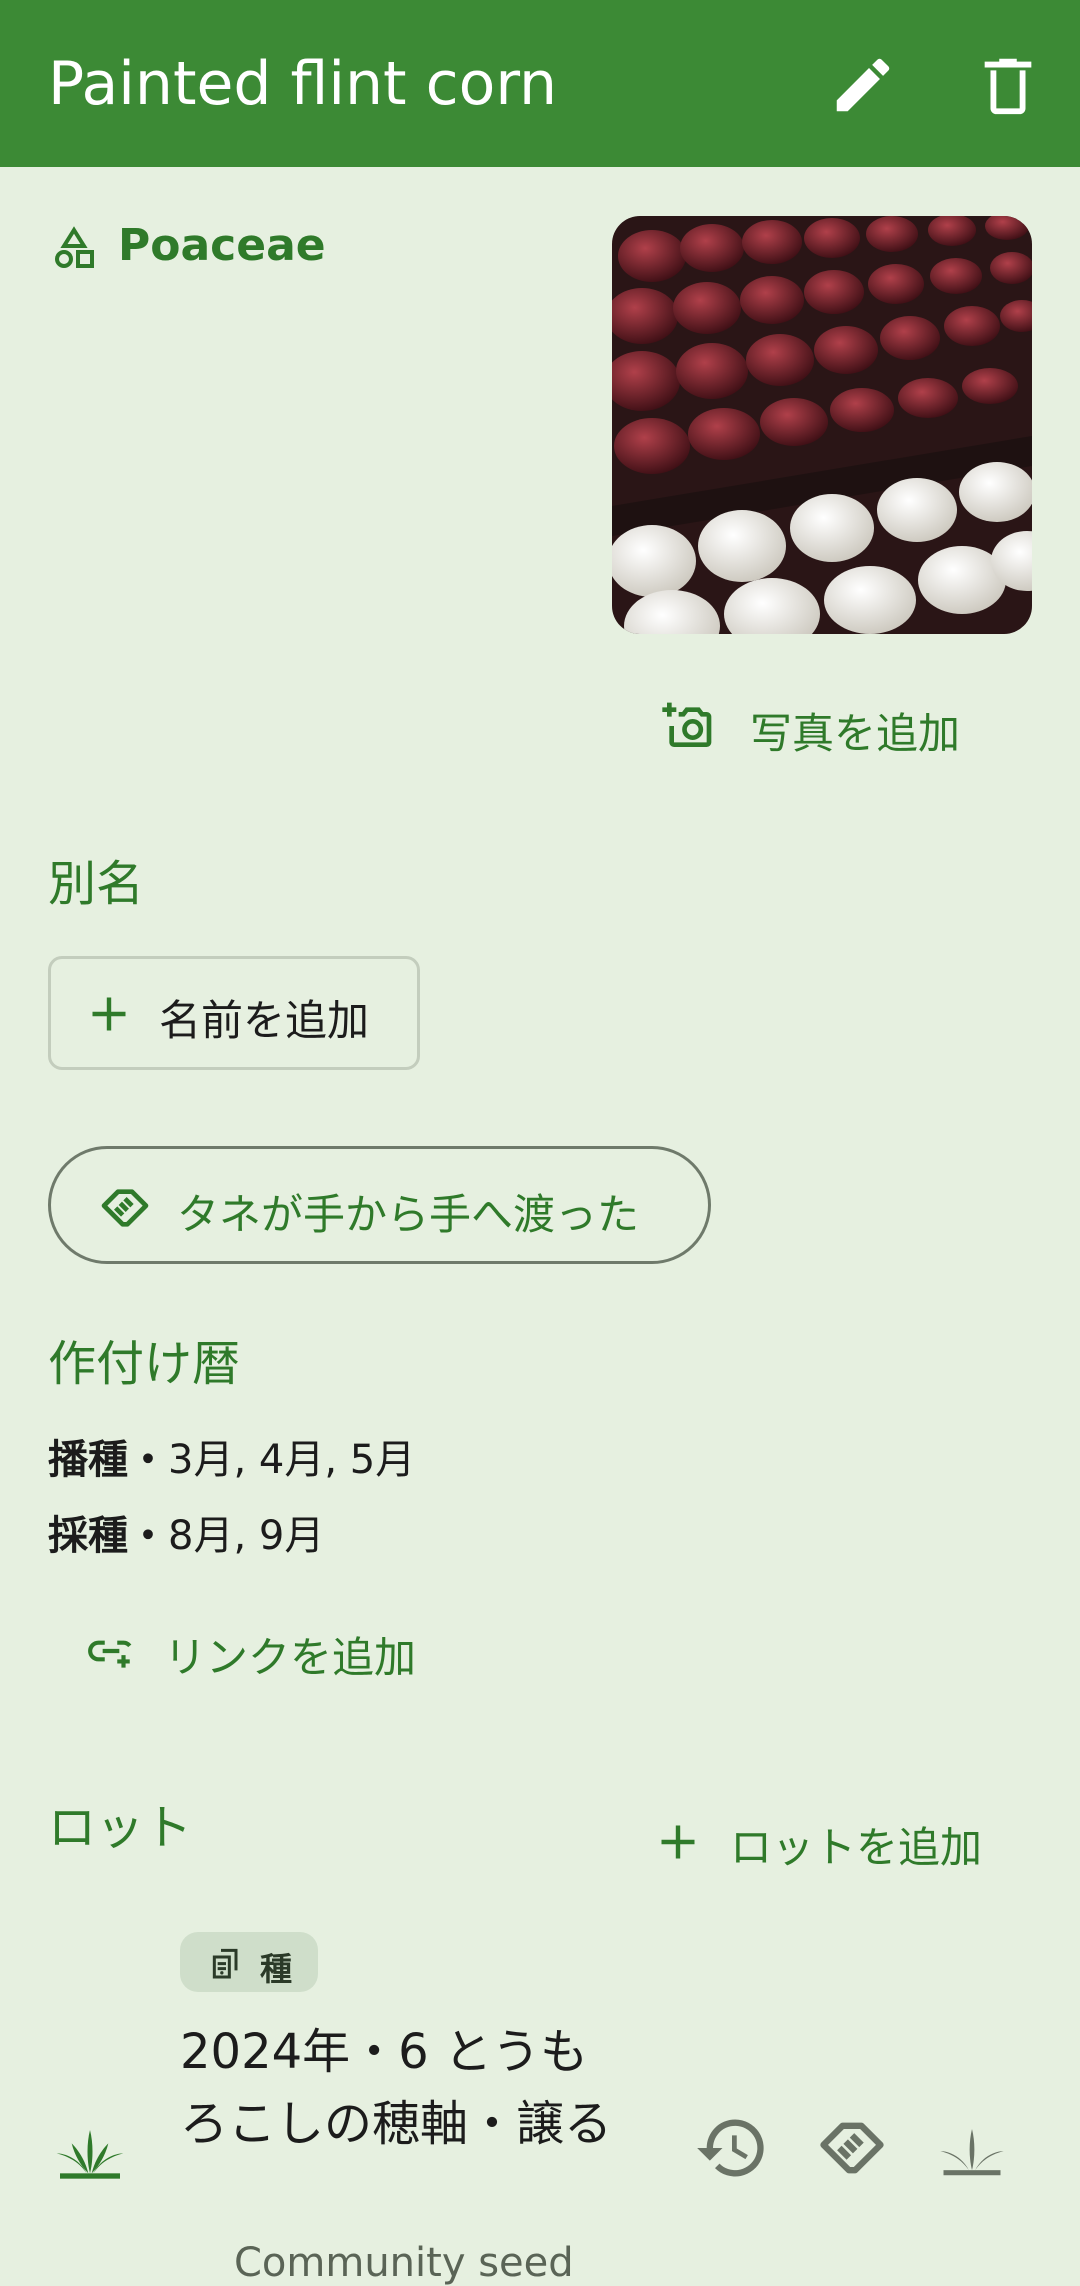 This screenshot has width=1080, height=2286. Describe the element at coordinates (110, 1654) in the screenshot. I see `add-link-icon` at that location.